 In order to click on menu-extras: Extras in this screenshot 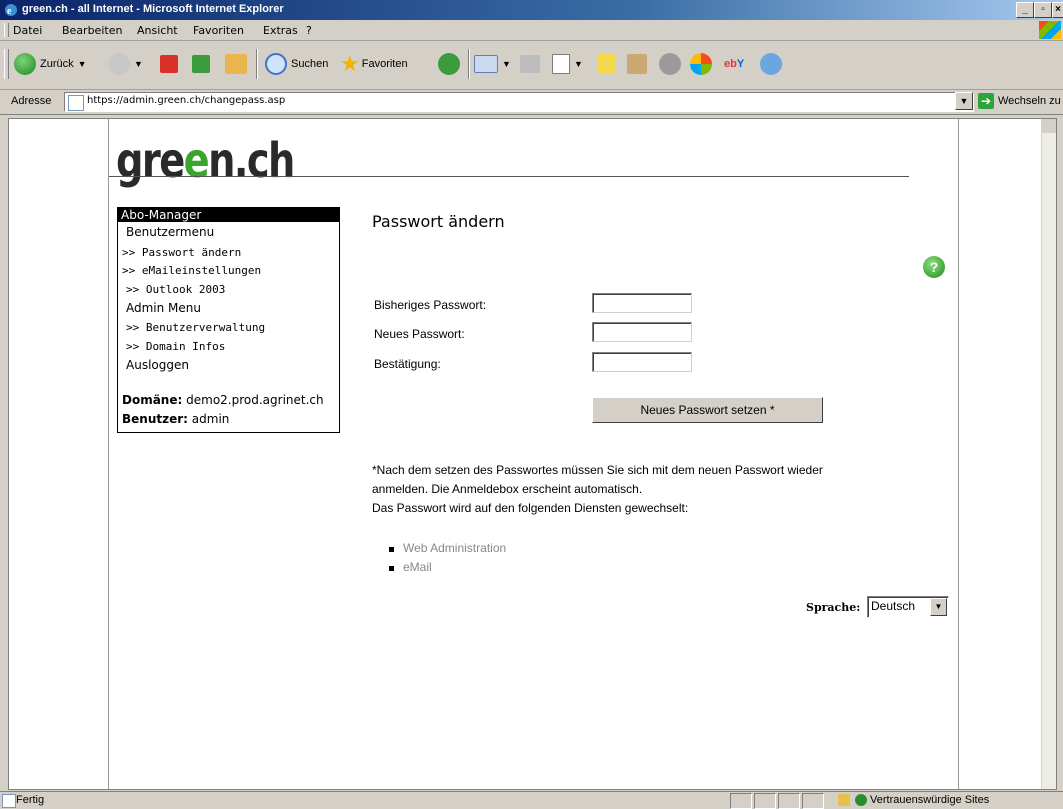, I will do `click(280, 30)`.